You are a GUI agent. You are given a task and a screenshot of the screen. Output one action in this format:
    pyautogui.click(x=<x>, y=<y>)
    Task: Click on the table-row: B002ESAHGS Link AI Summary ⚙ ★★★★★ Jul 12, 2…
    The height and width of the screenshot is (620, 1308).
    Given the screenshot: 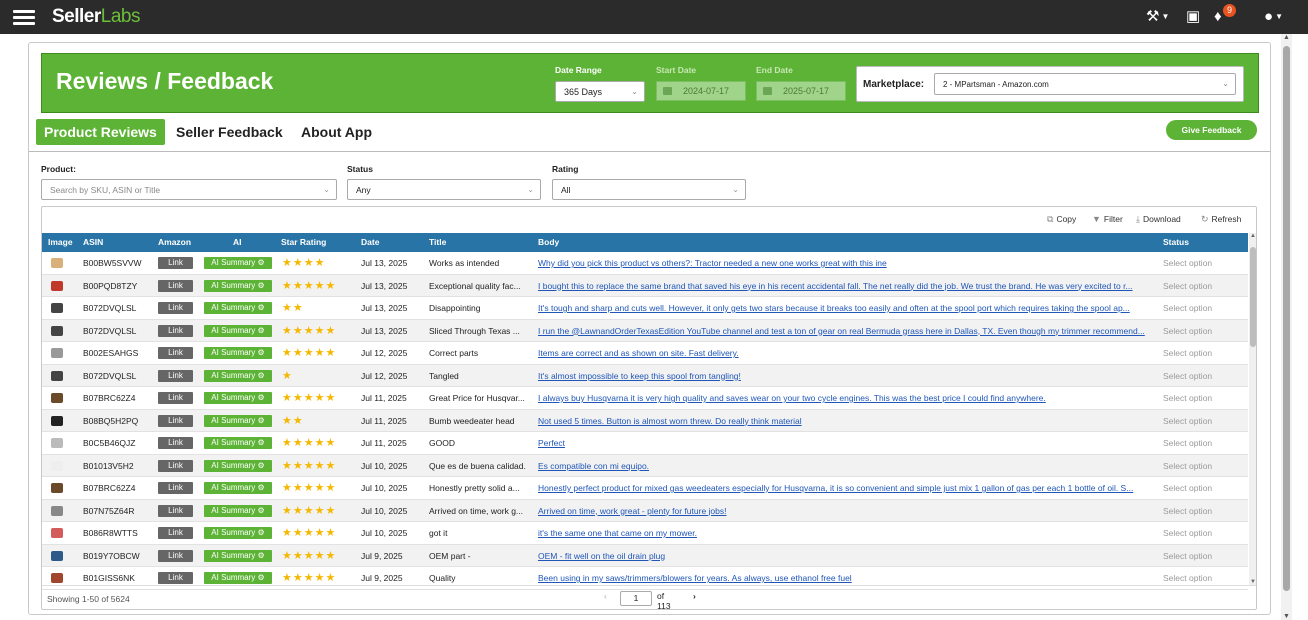 What is the action you would take?
    pyautogui.click(x=645, y=353)
    